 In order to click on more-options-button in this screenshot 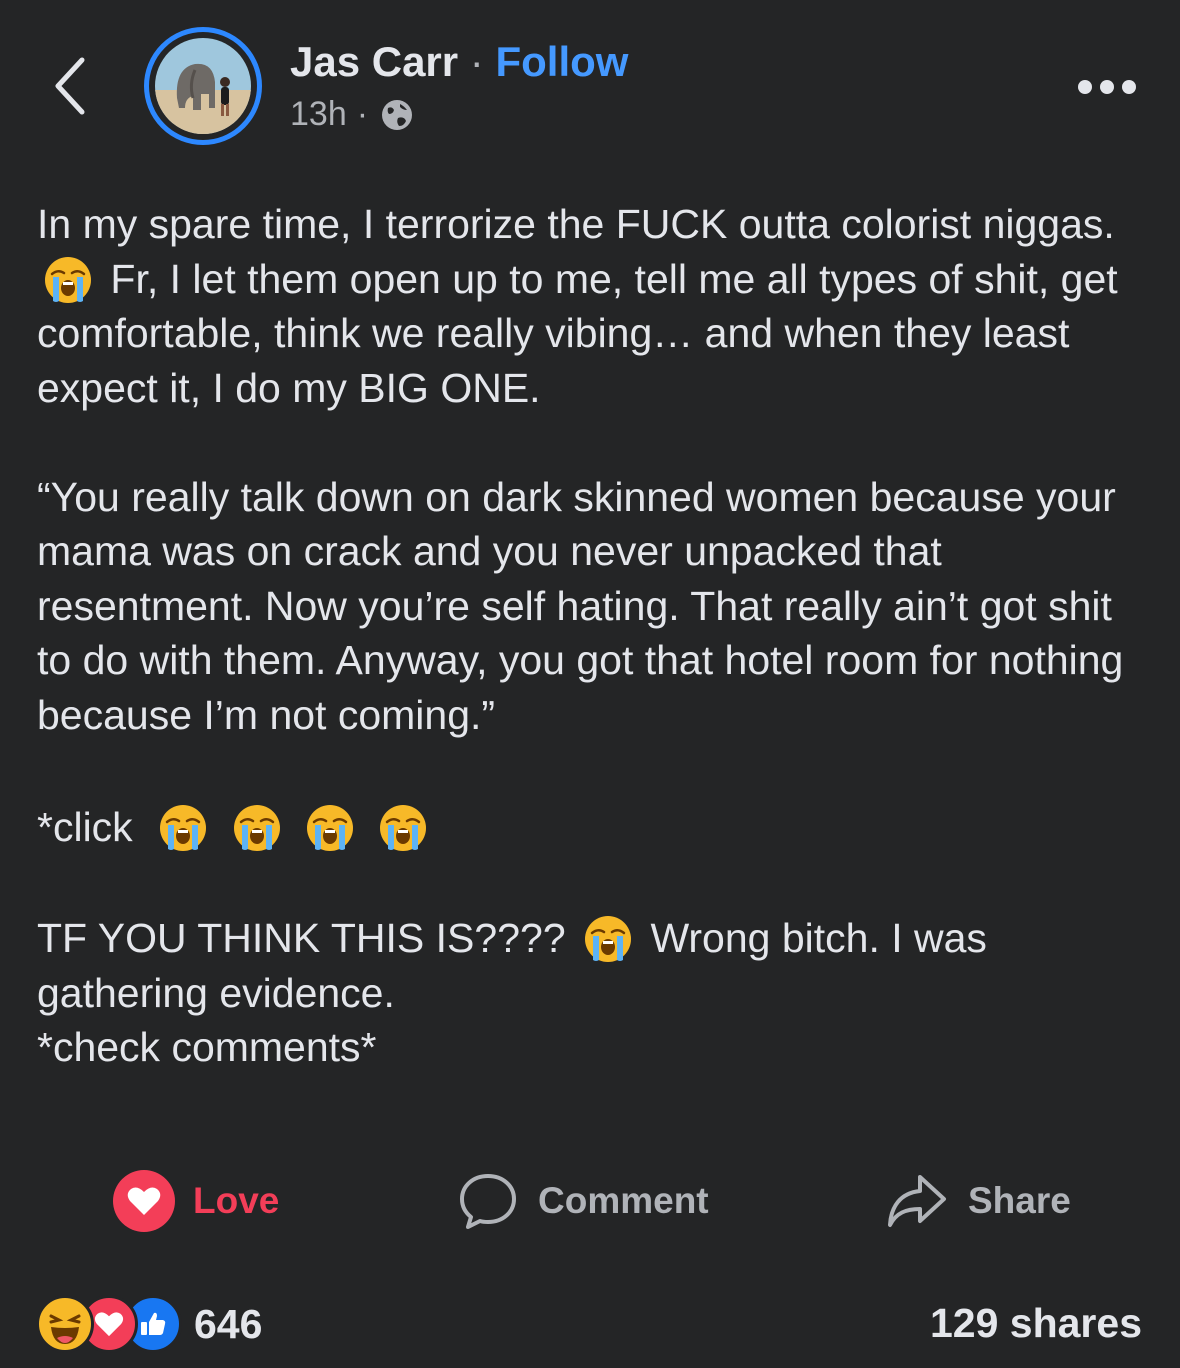, I will do `click(1108, 88)`.